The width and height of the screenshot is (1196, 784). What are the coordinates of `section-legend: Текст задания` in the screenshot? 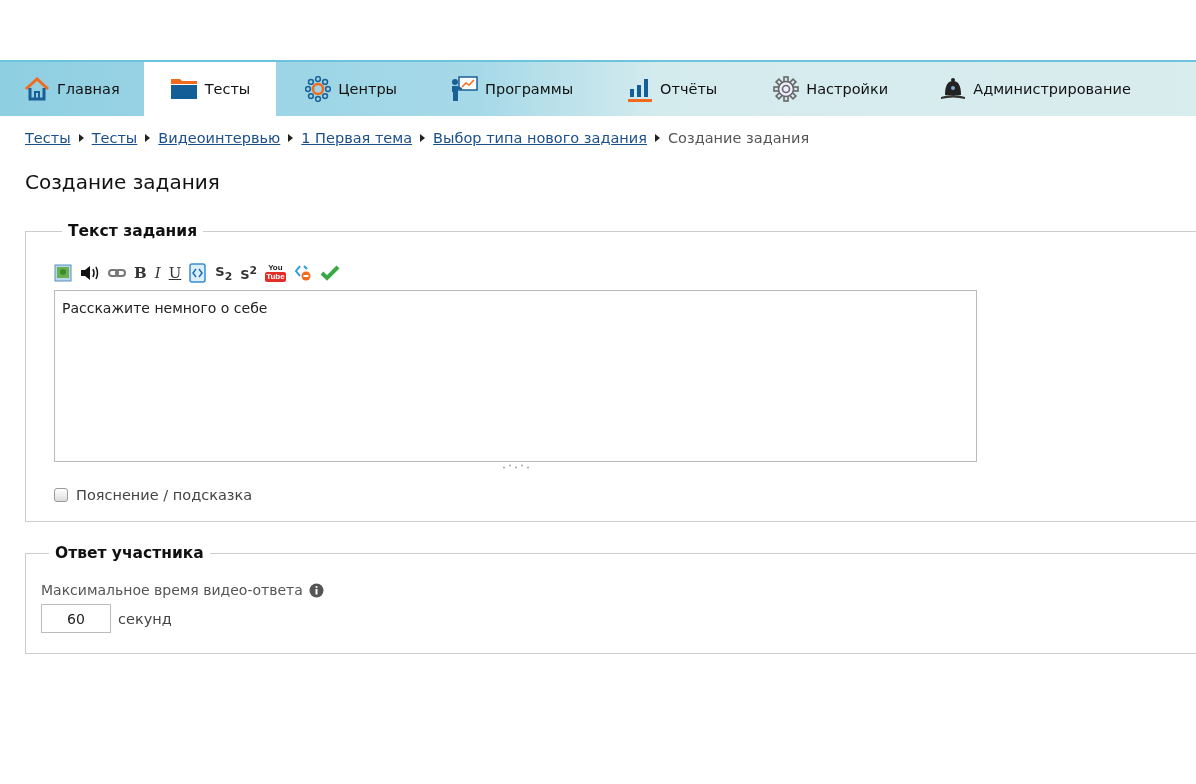 It's located at (133, 231).